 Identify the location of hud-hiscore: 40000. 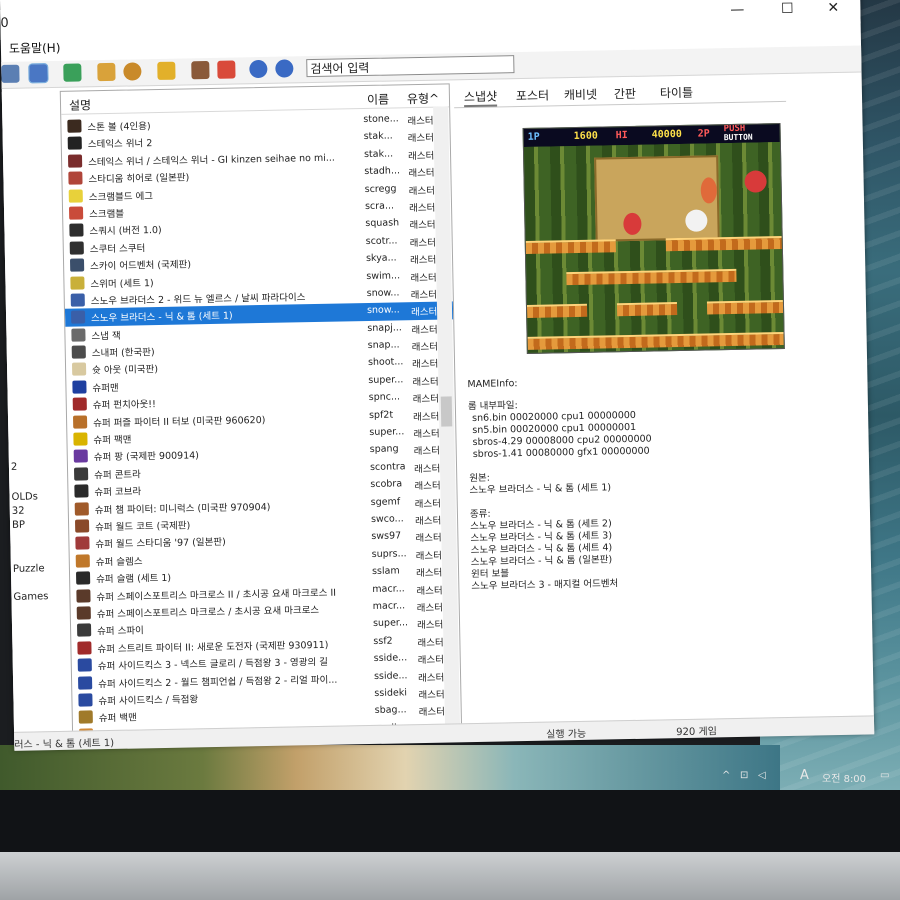
(666, 134).